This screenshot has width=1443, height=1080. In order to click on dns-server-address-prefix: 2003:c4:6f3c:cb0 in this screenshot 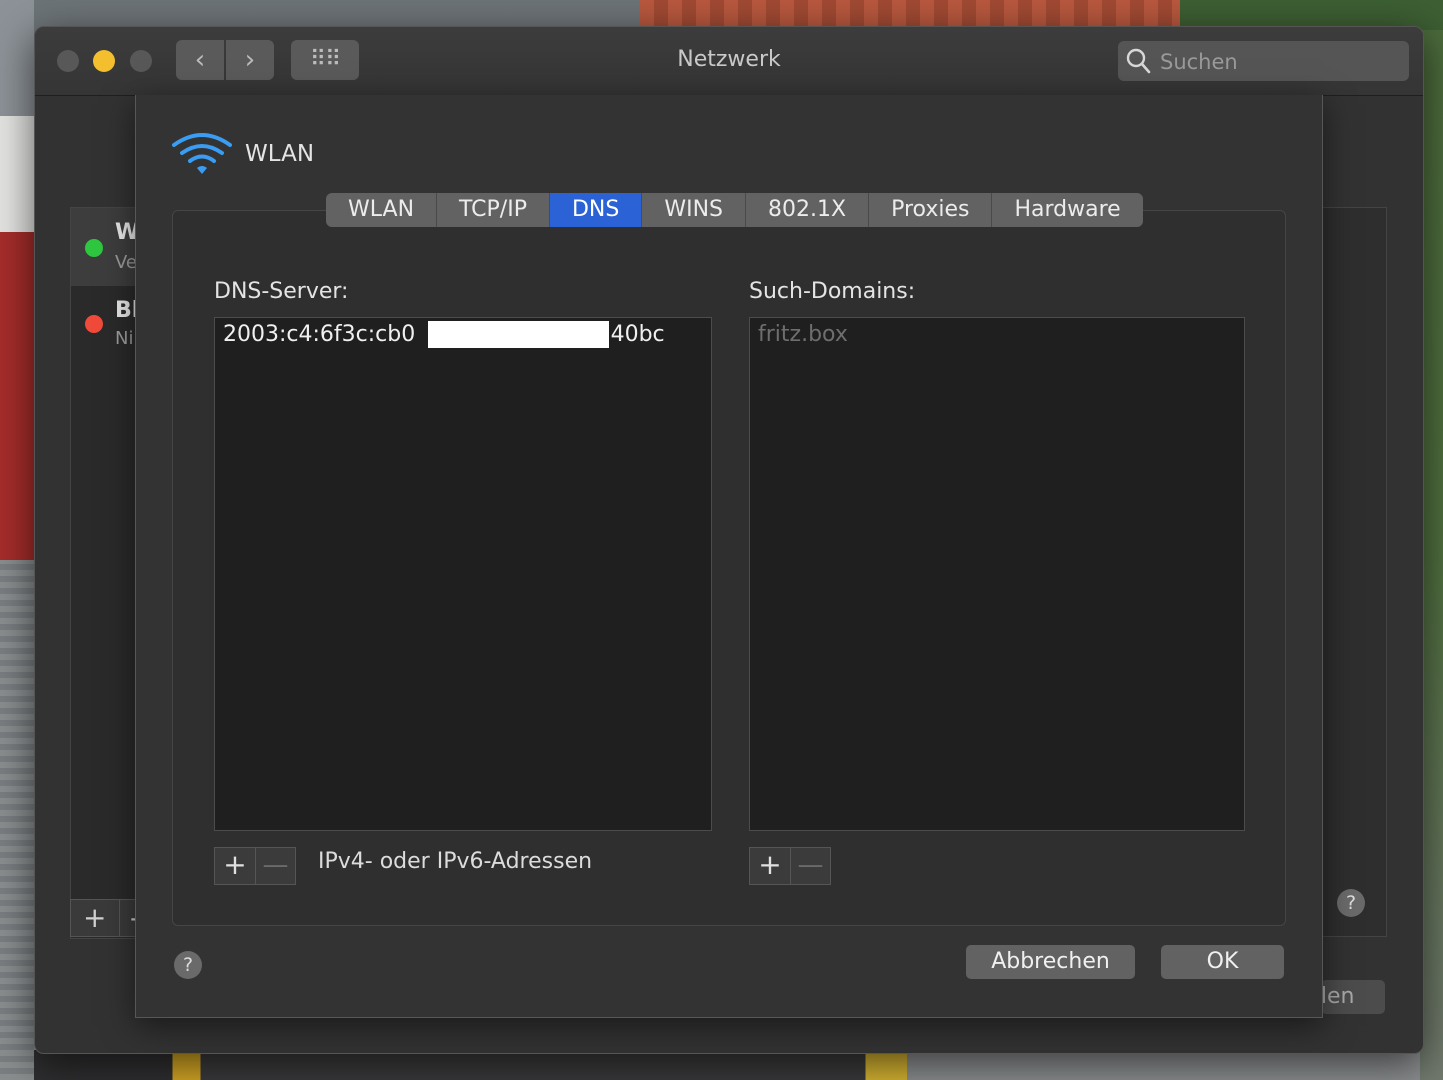, I will do `click(319, 334)`.